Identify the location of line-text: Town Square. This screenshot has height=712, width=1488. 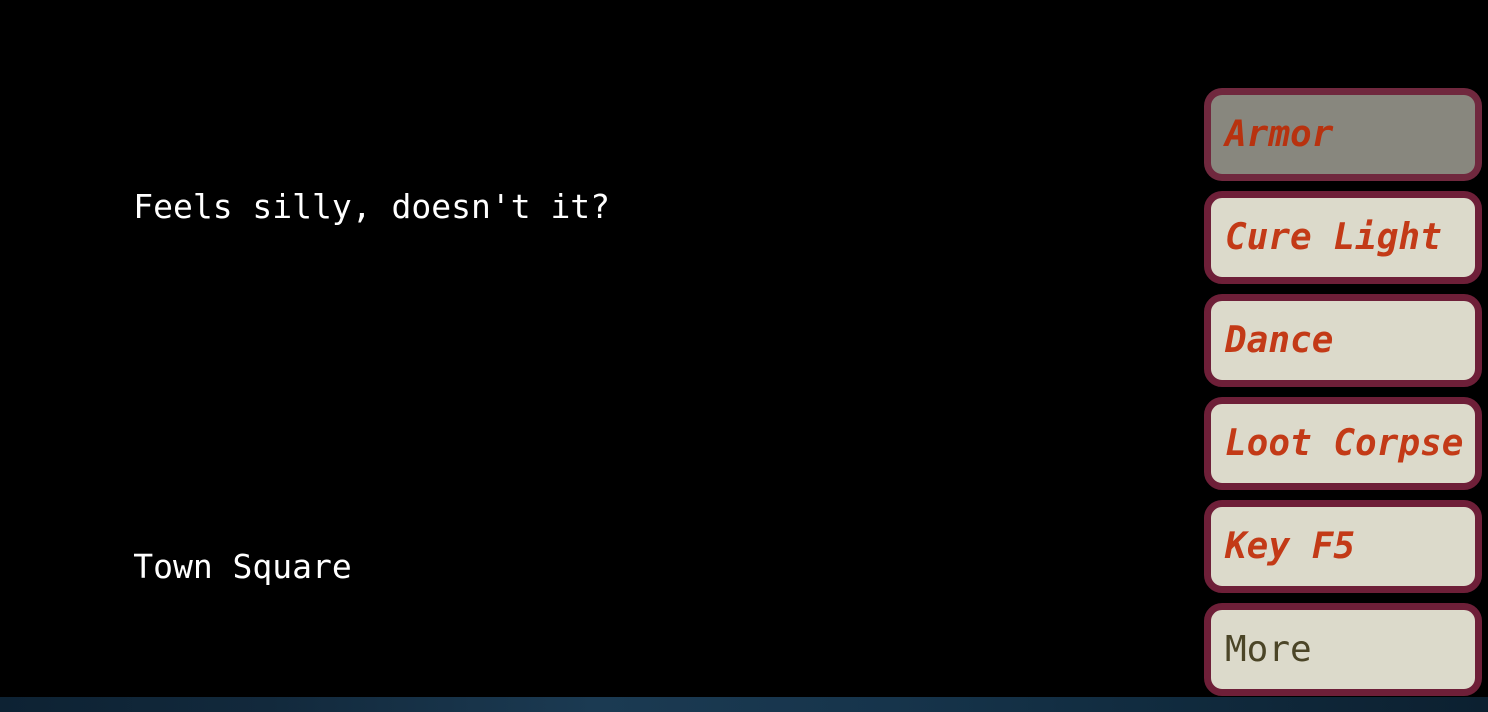
(242, 566).